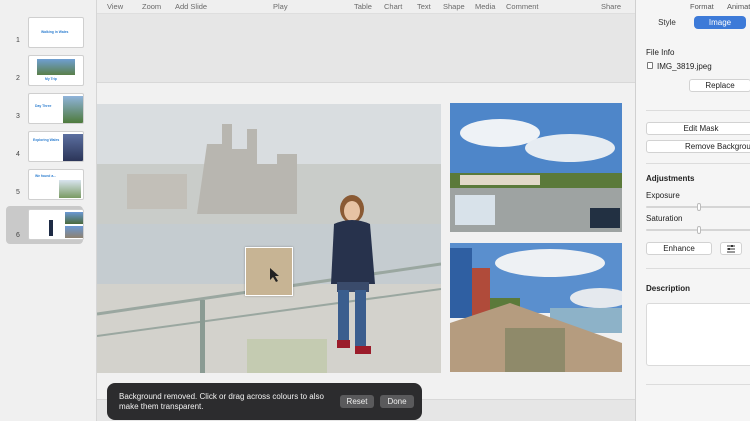 The width and height of the screenshot is (750, 421). I want to click on file-name: IMG_3819.jpeg, so click(684, 66).